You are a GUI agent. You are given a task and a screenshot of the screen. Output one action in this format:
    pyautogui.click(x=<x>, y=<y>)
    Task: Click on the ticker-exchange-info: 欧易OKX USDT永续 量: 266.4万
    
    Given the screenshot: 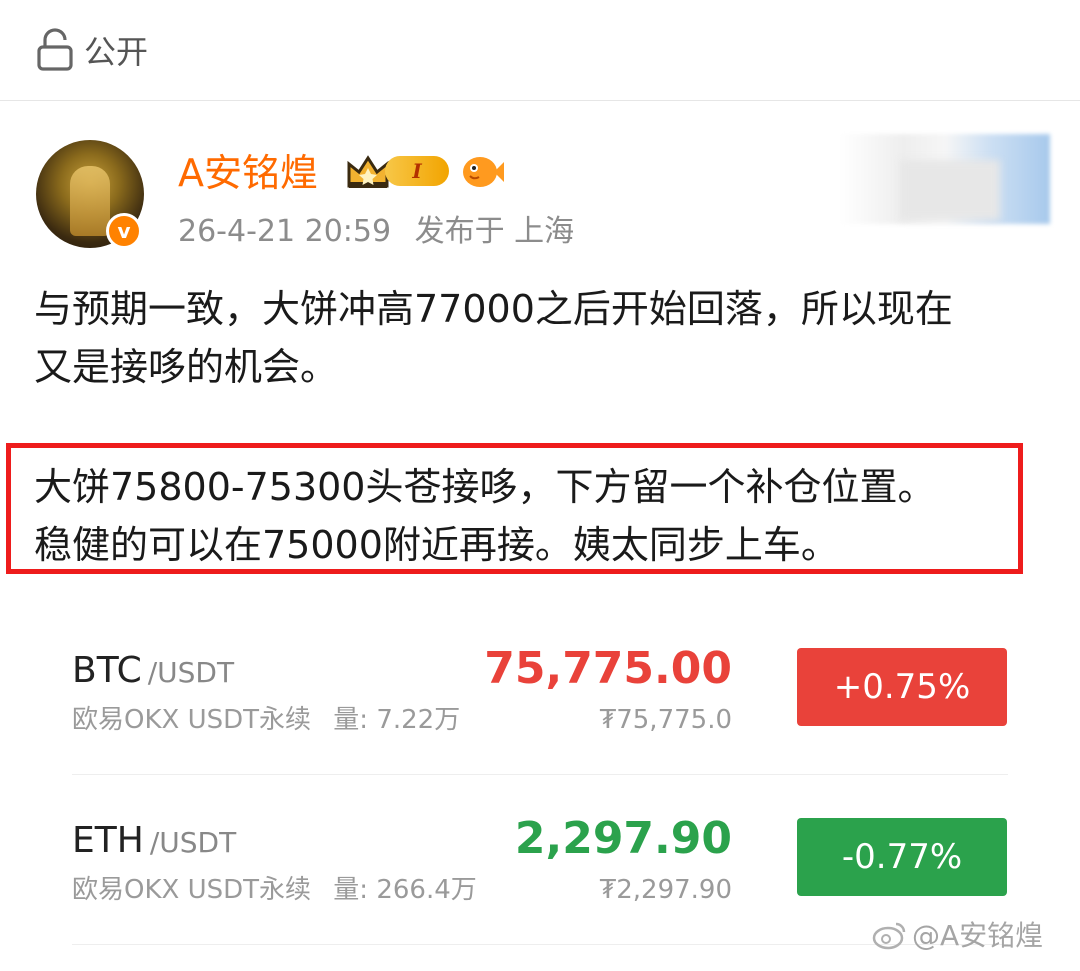 What is the action you would take?
    pyautogui.click(x=274, y=890)
    